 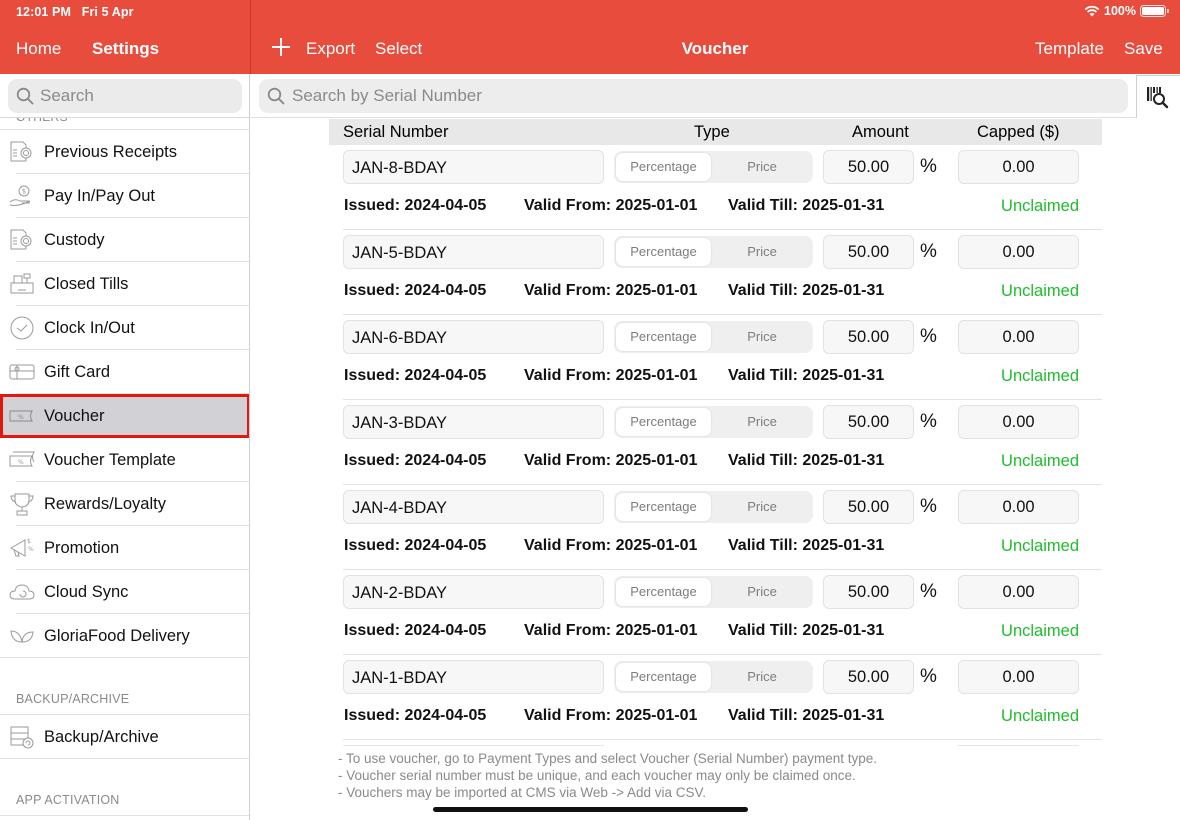 I want to click on serial-search-input: Search by Serial Number, so click(x=693, y=96).